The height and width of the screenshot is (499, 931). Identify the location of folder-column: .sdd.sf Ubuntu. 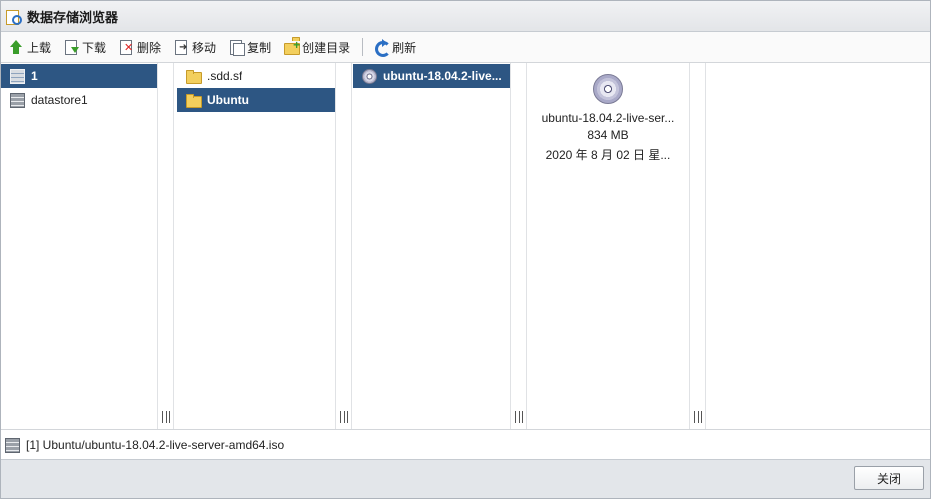
(255, 246).